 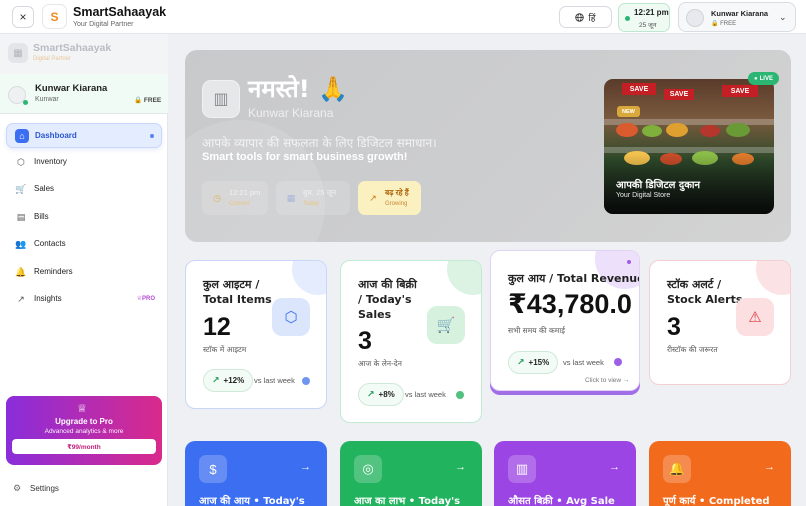 I want to click on sidebar-item-bills: ▤ Bills, so click(x=84, y=217).